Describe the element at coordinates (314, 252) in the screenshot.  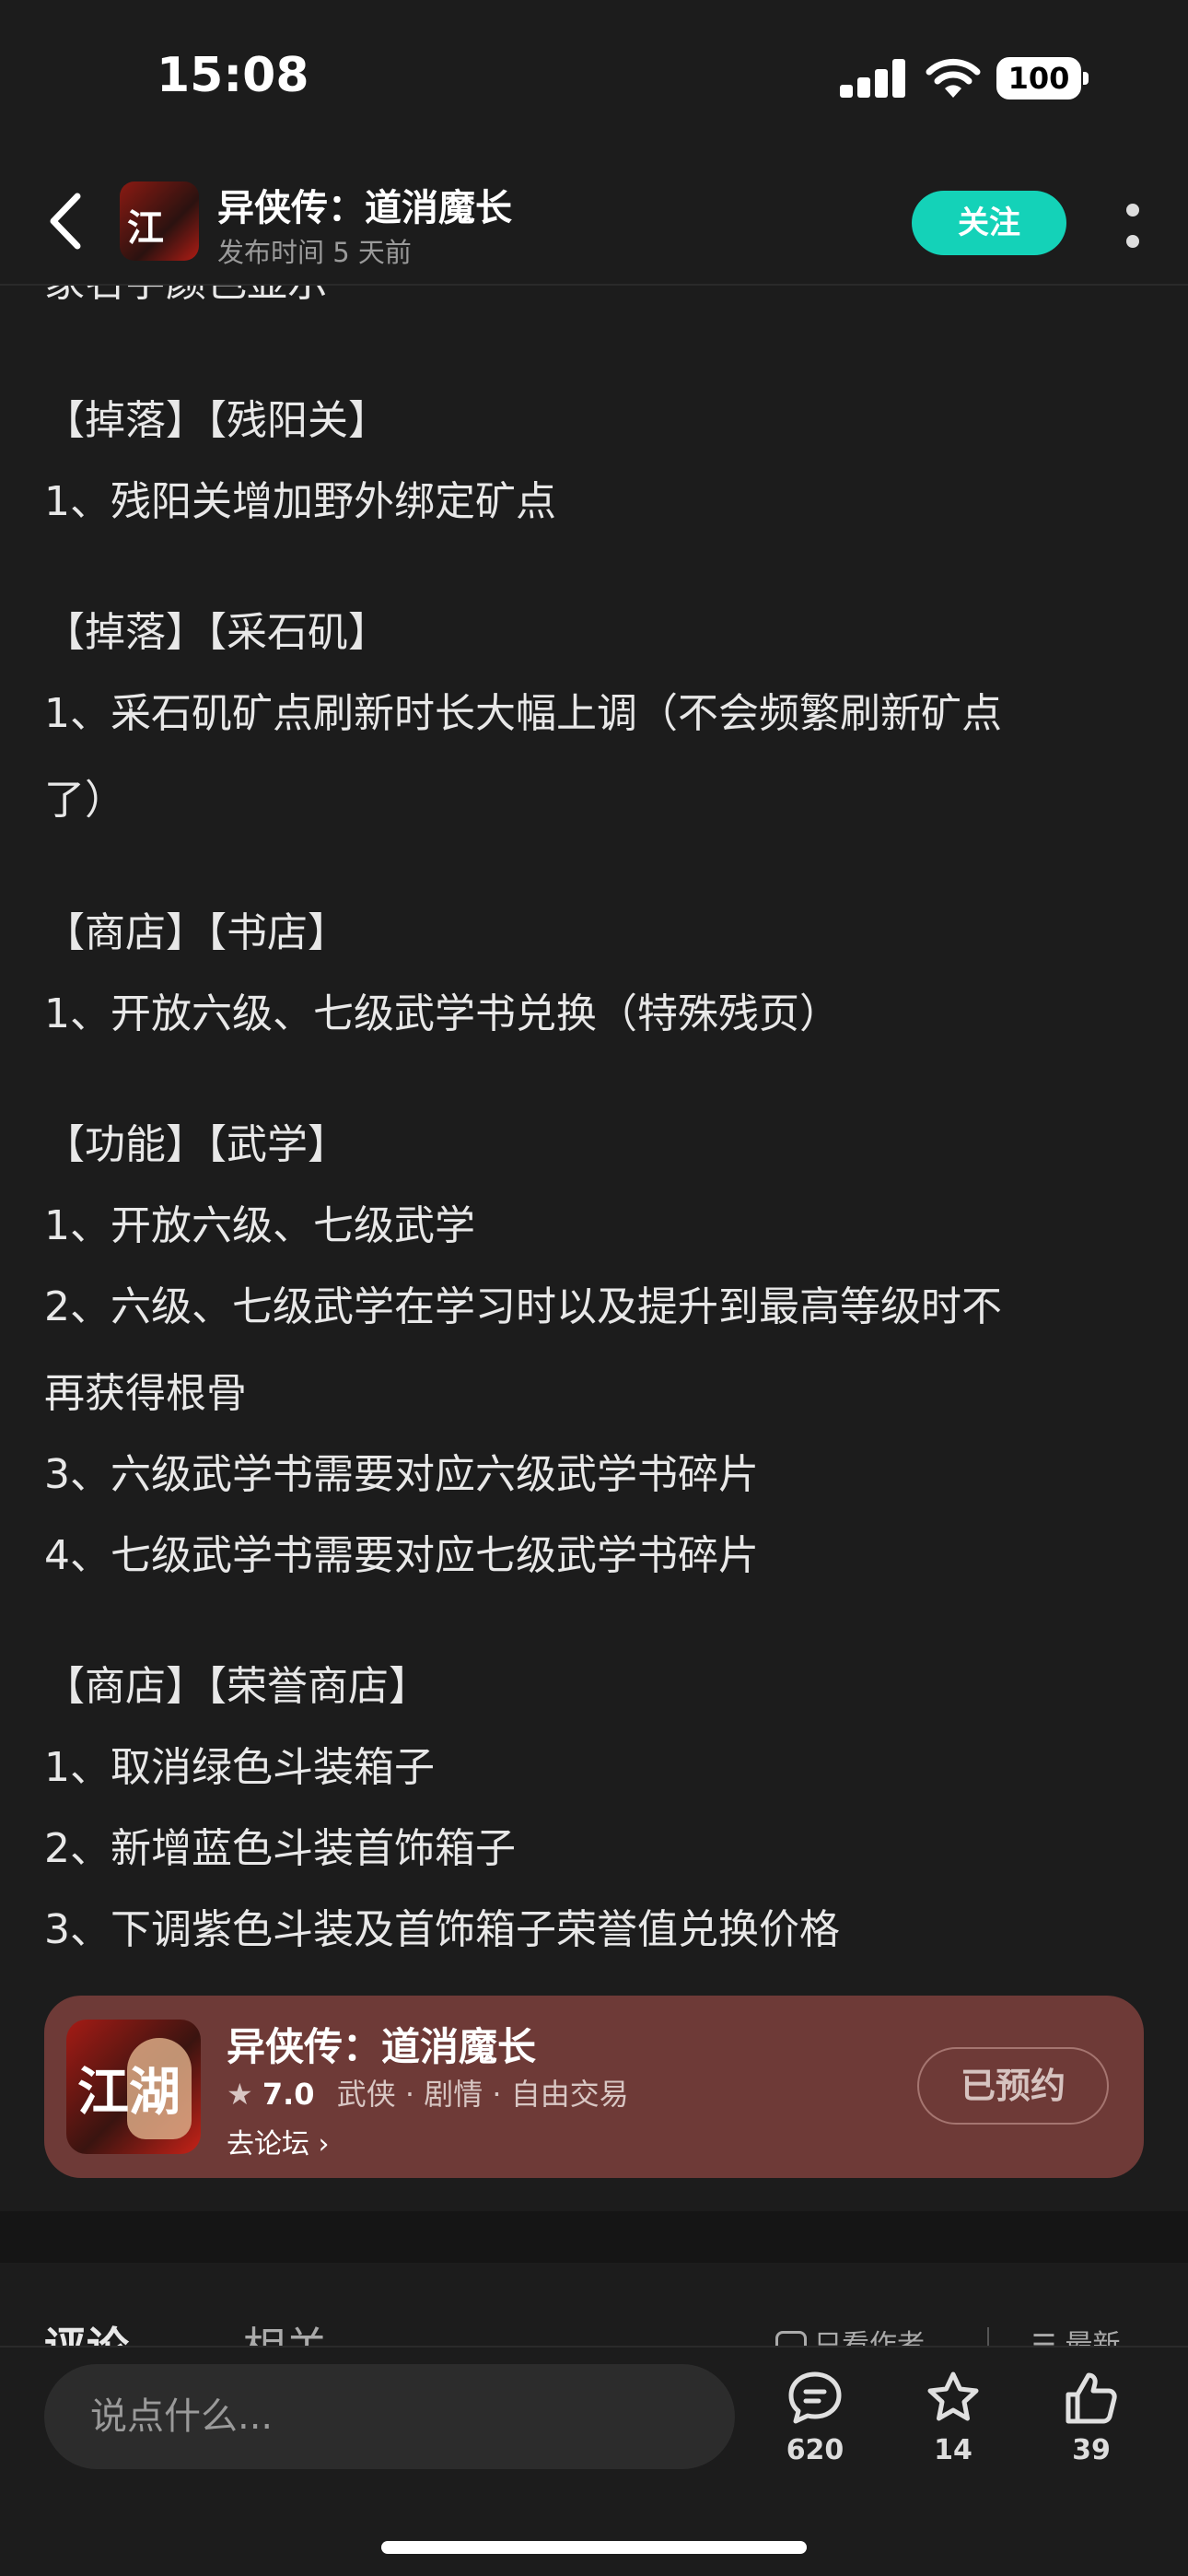
I see `publish-time: 发布时间 5 天前` at that location.